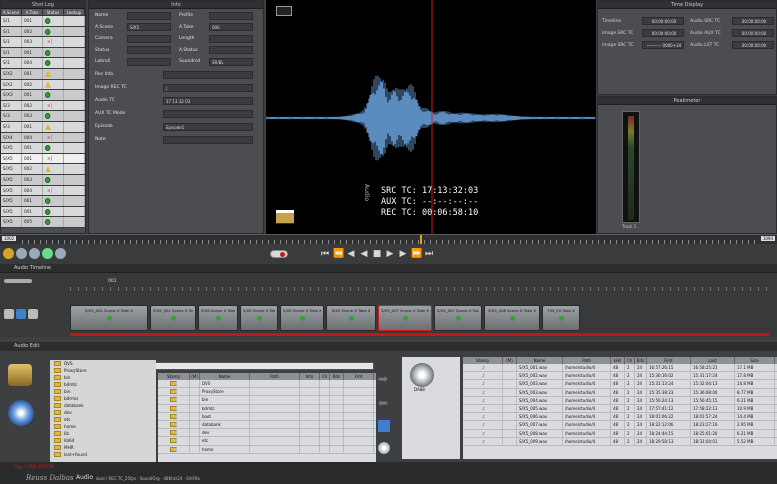  I want to click on folder-item: ProxyStore, so click(103, 370).